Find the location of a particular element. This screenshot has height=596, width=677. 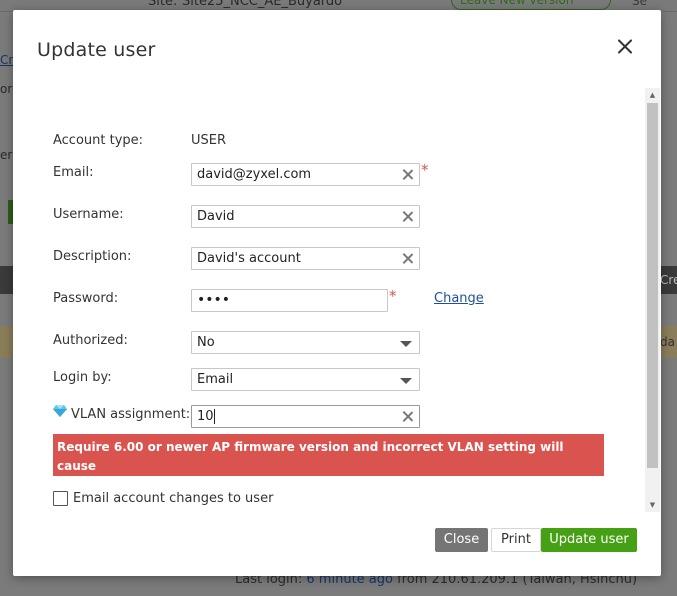

background-search-input: Se is located at coordinates (639, 4).